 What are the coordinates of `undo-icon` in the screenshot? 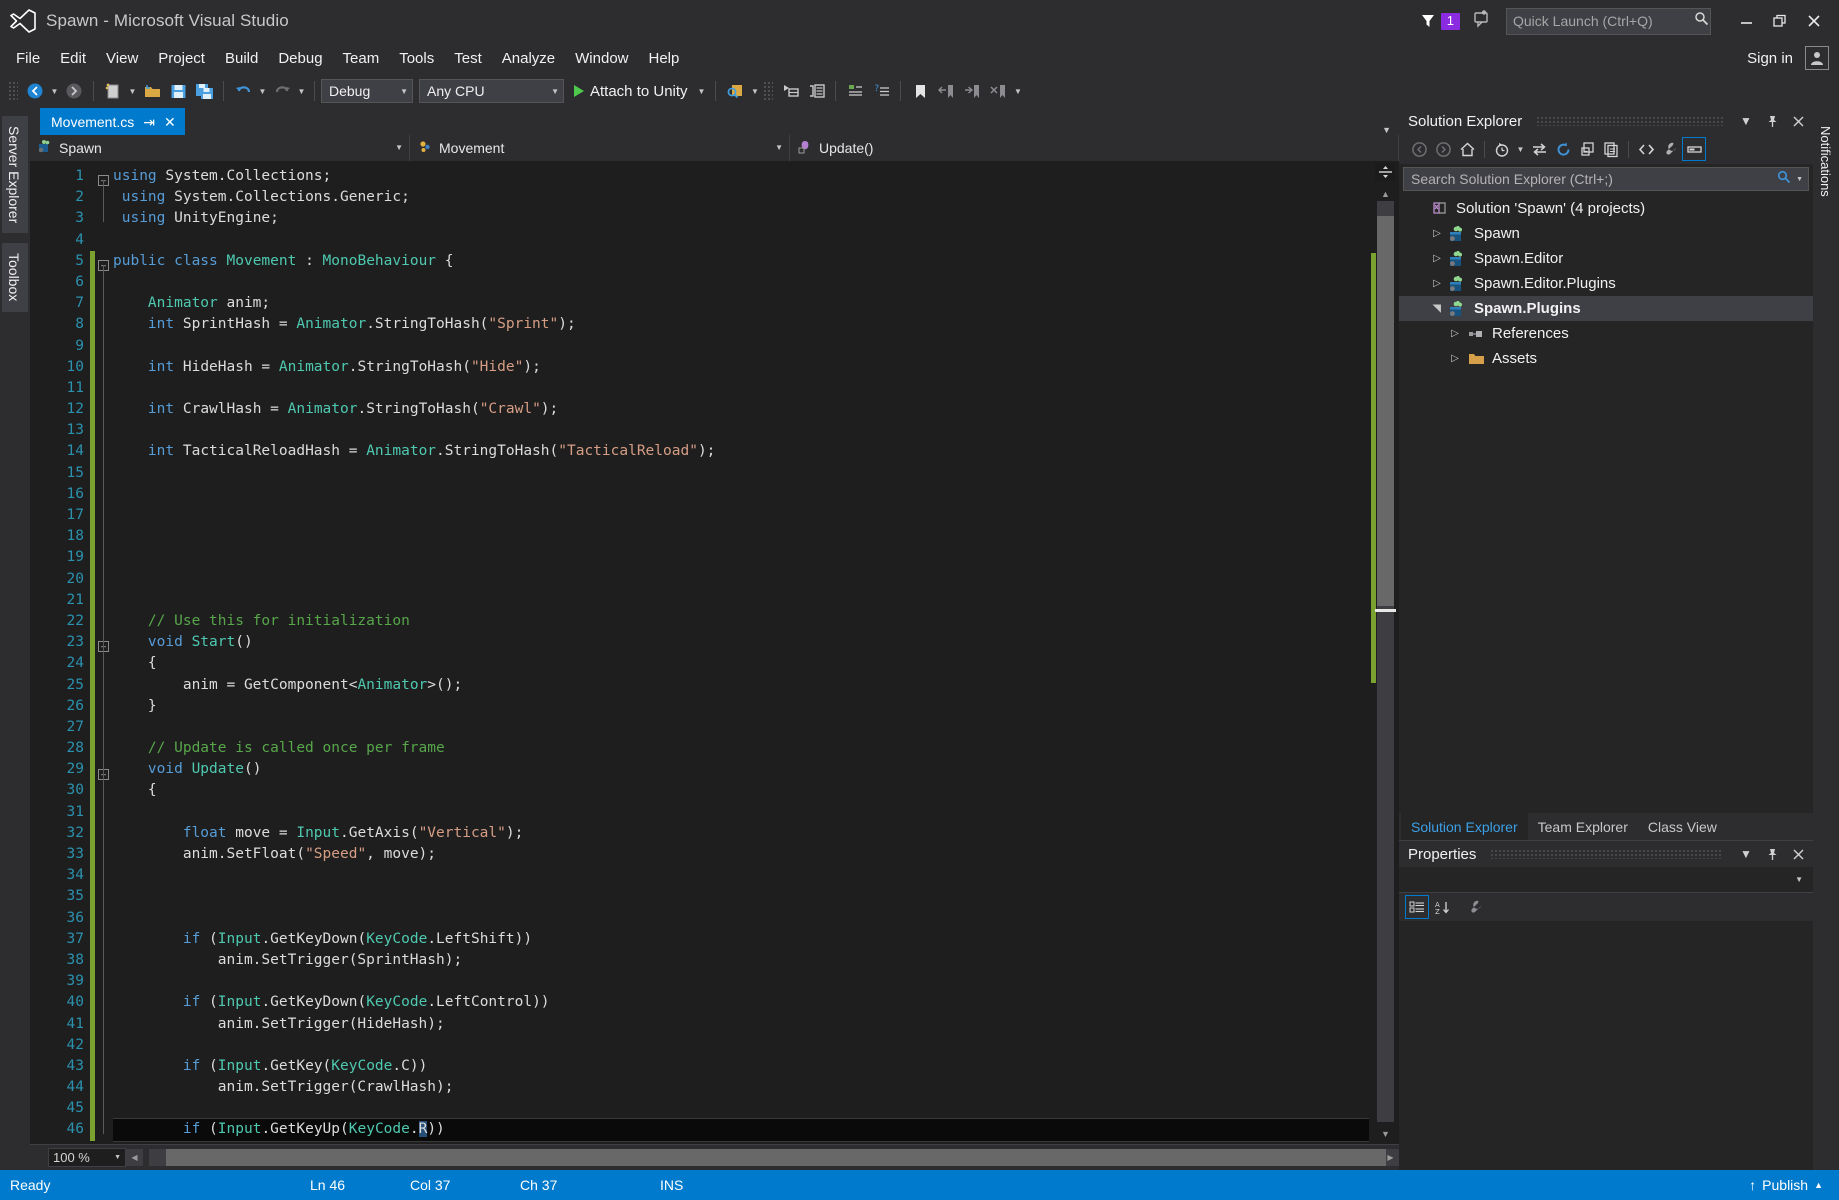 It's located at (243, 91).